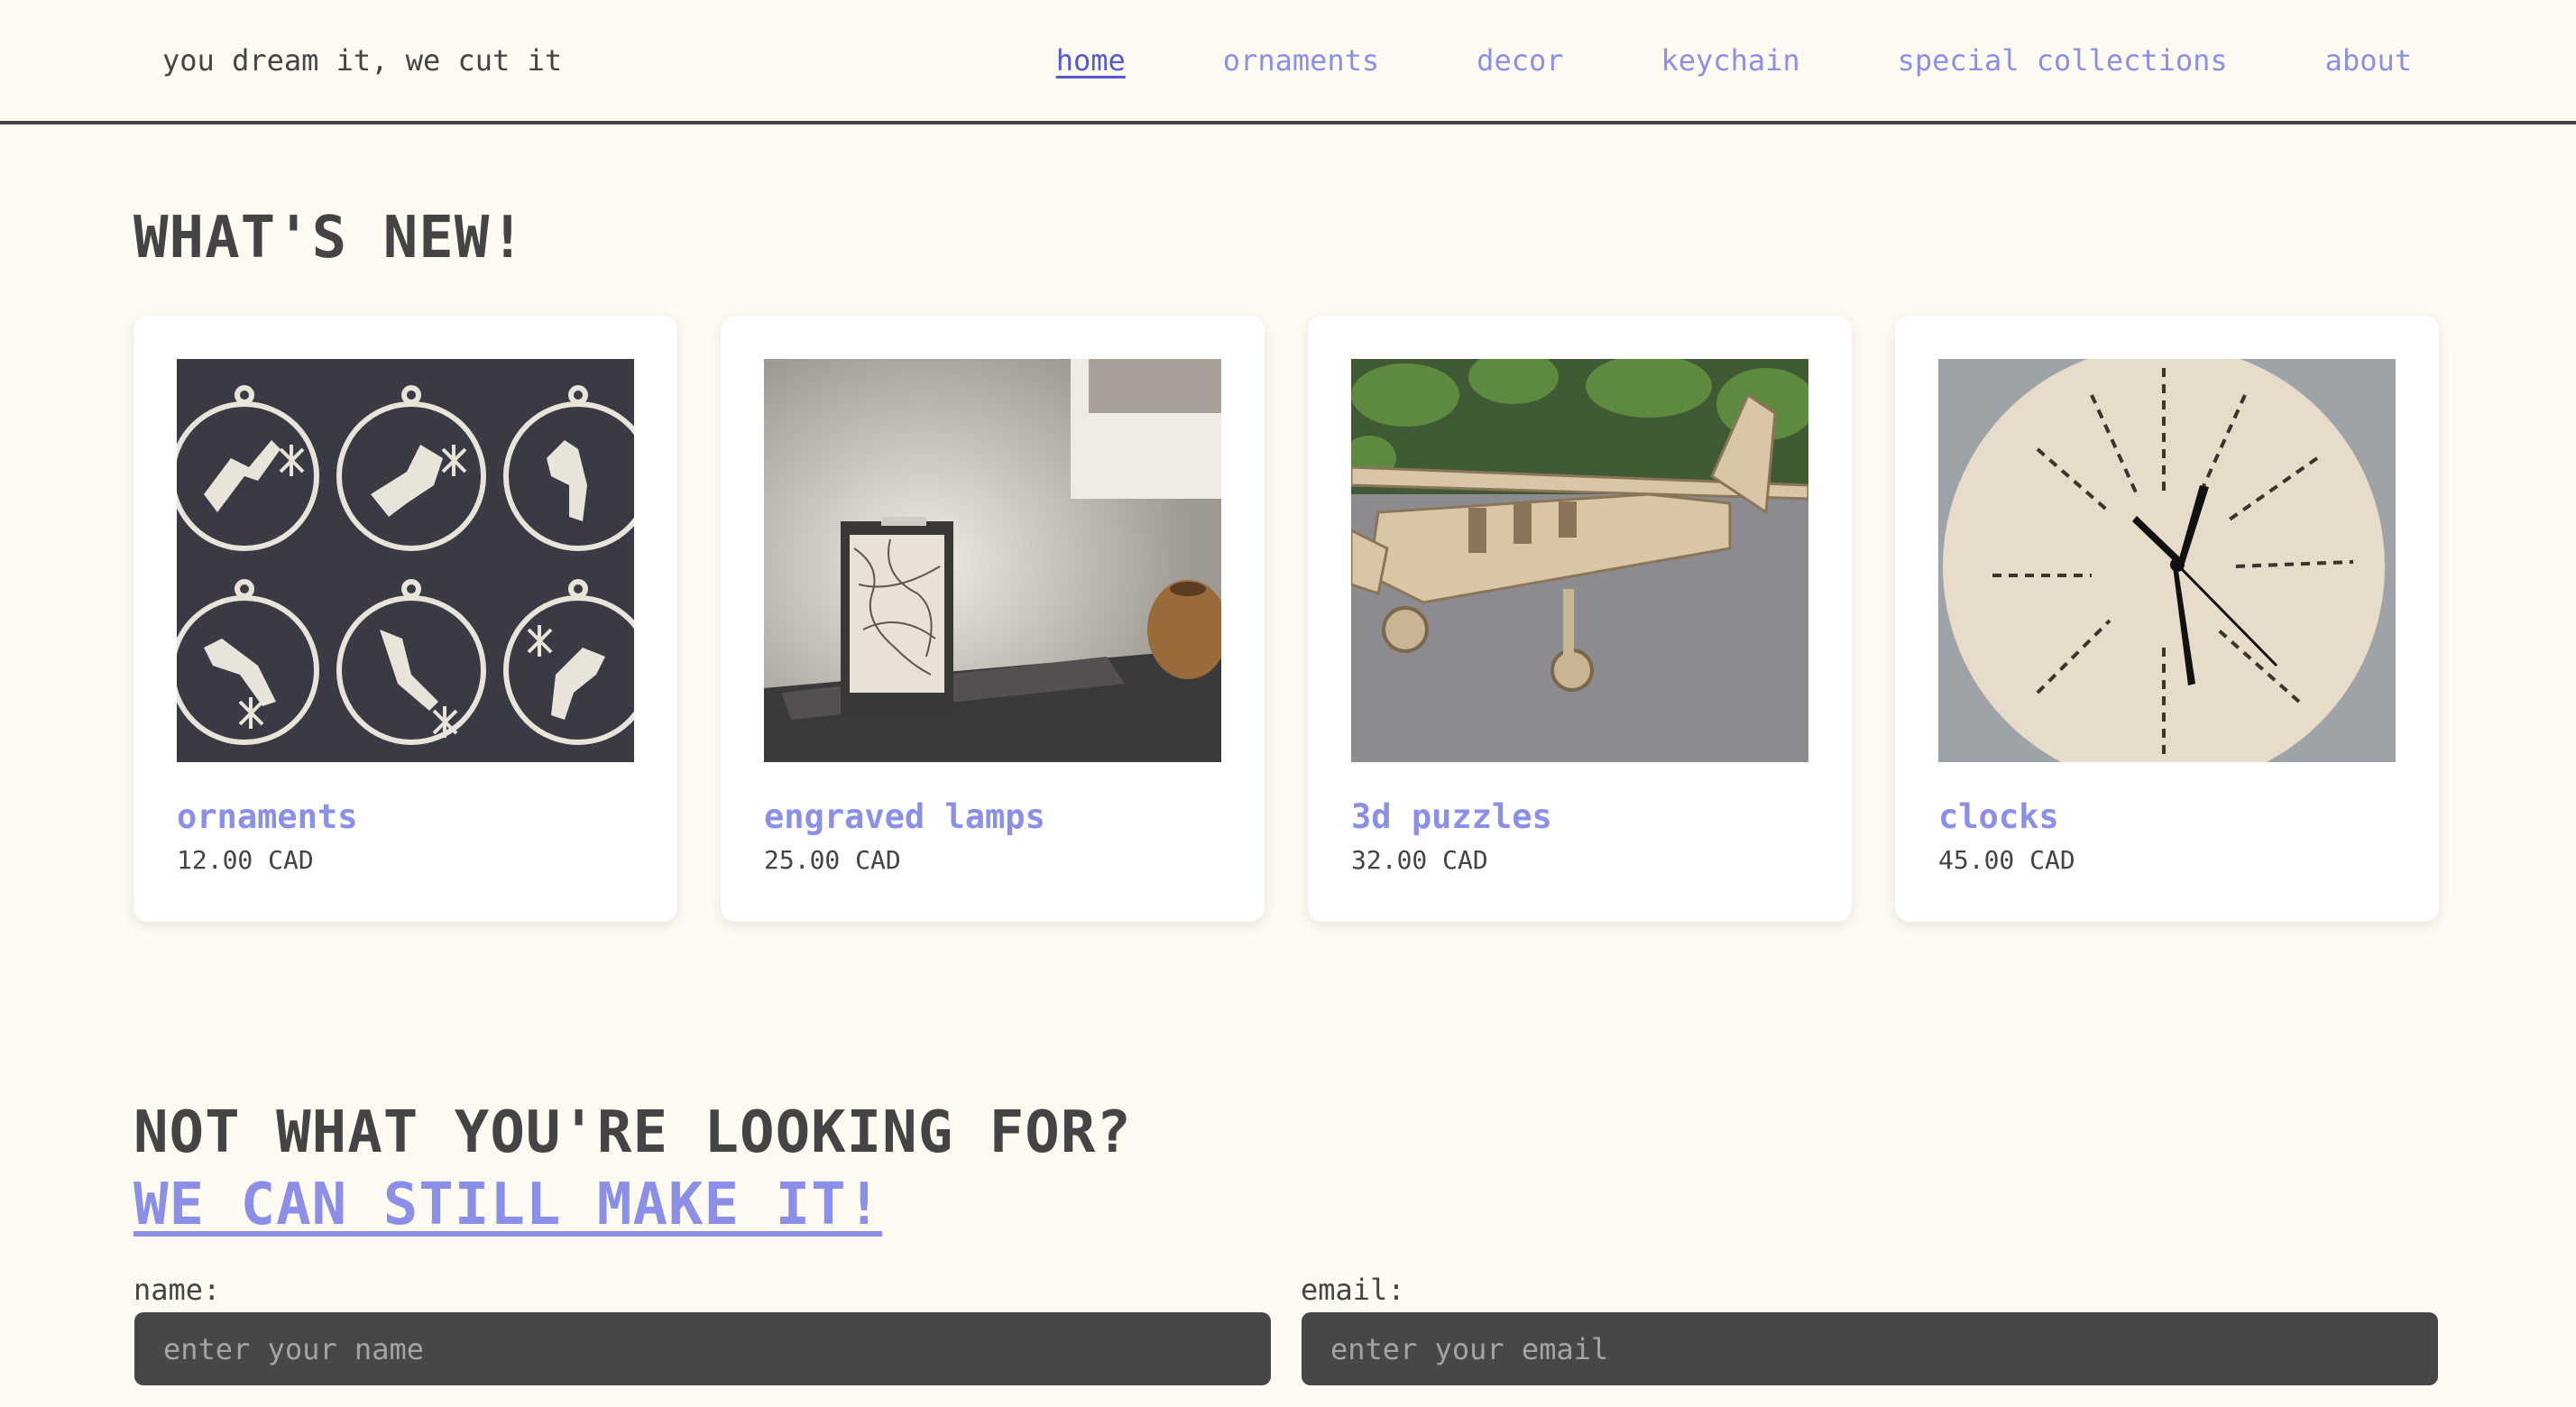 The width and height of the screenshot is (2576, 1407). Describe the element at coordinates (993, 560) in the screenshot. I see `lamp-photo` at that location.